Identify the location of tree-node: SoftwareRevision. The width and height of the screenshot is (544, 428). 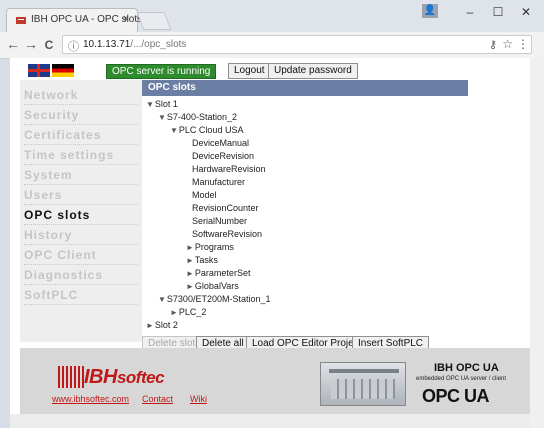
(227, 234).